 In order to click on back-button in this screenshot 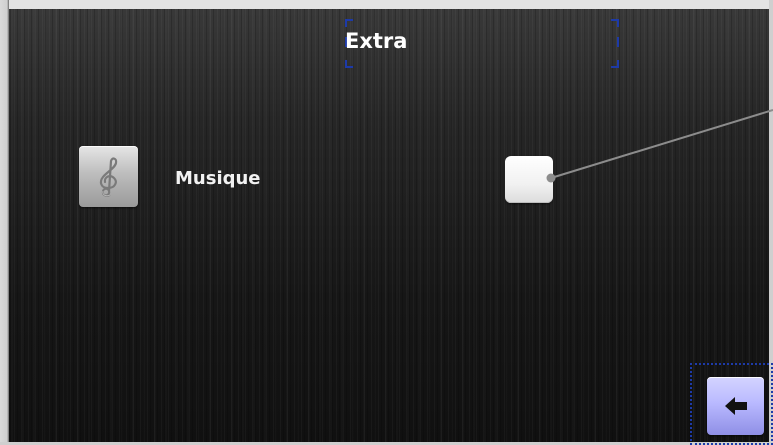, I will do `click(735, 406)`.